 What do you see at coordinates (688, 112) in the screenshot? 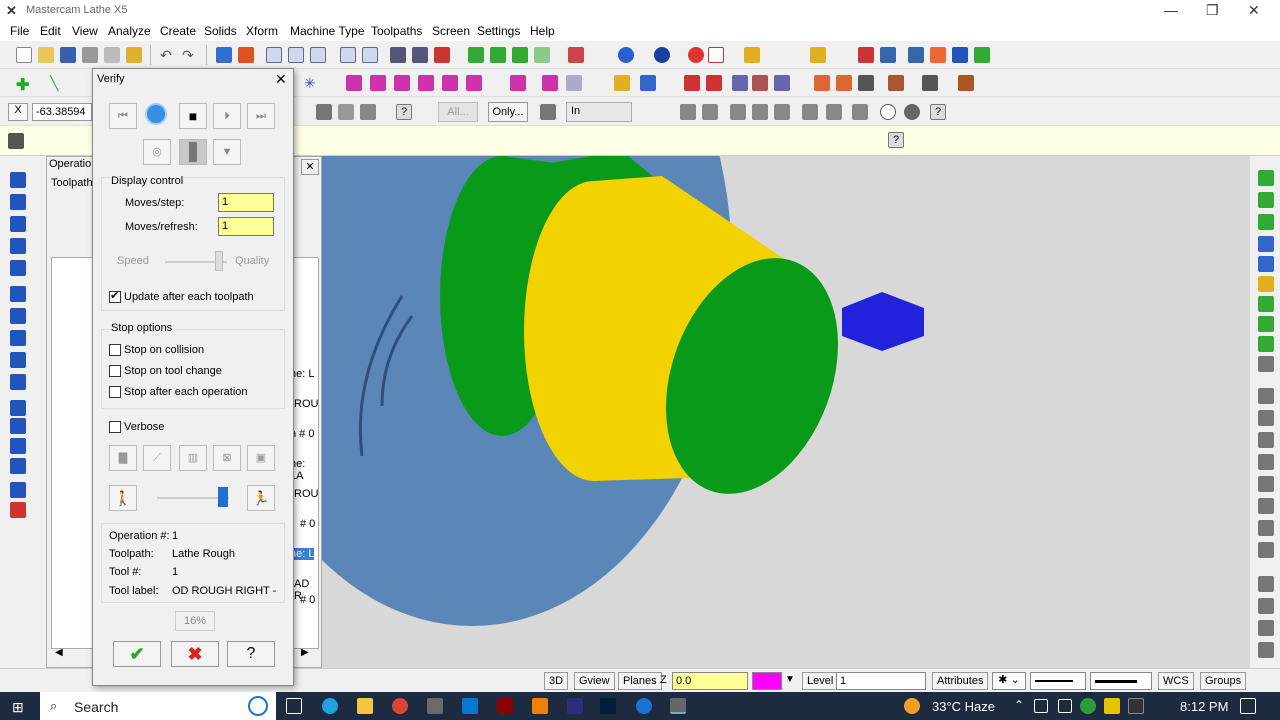
I see `select-arrow-icon` at bounding box center [688, 112].